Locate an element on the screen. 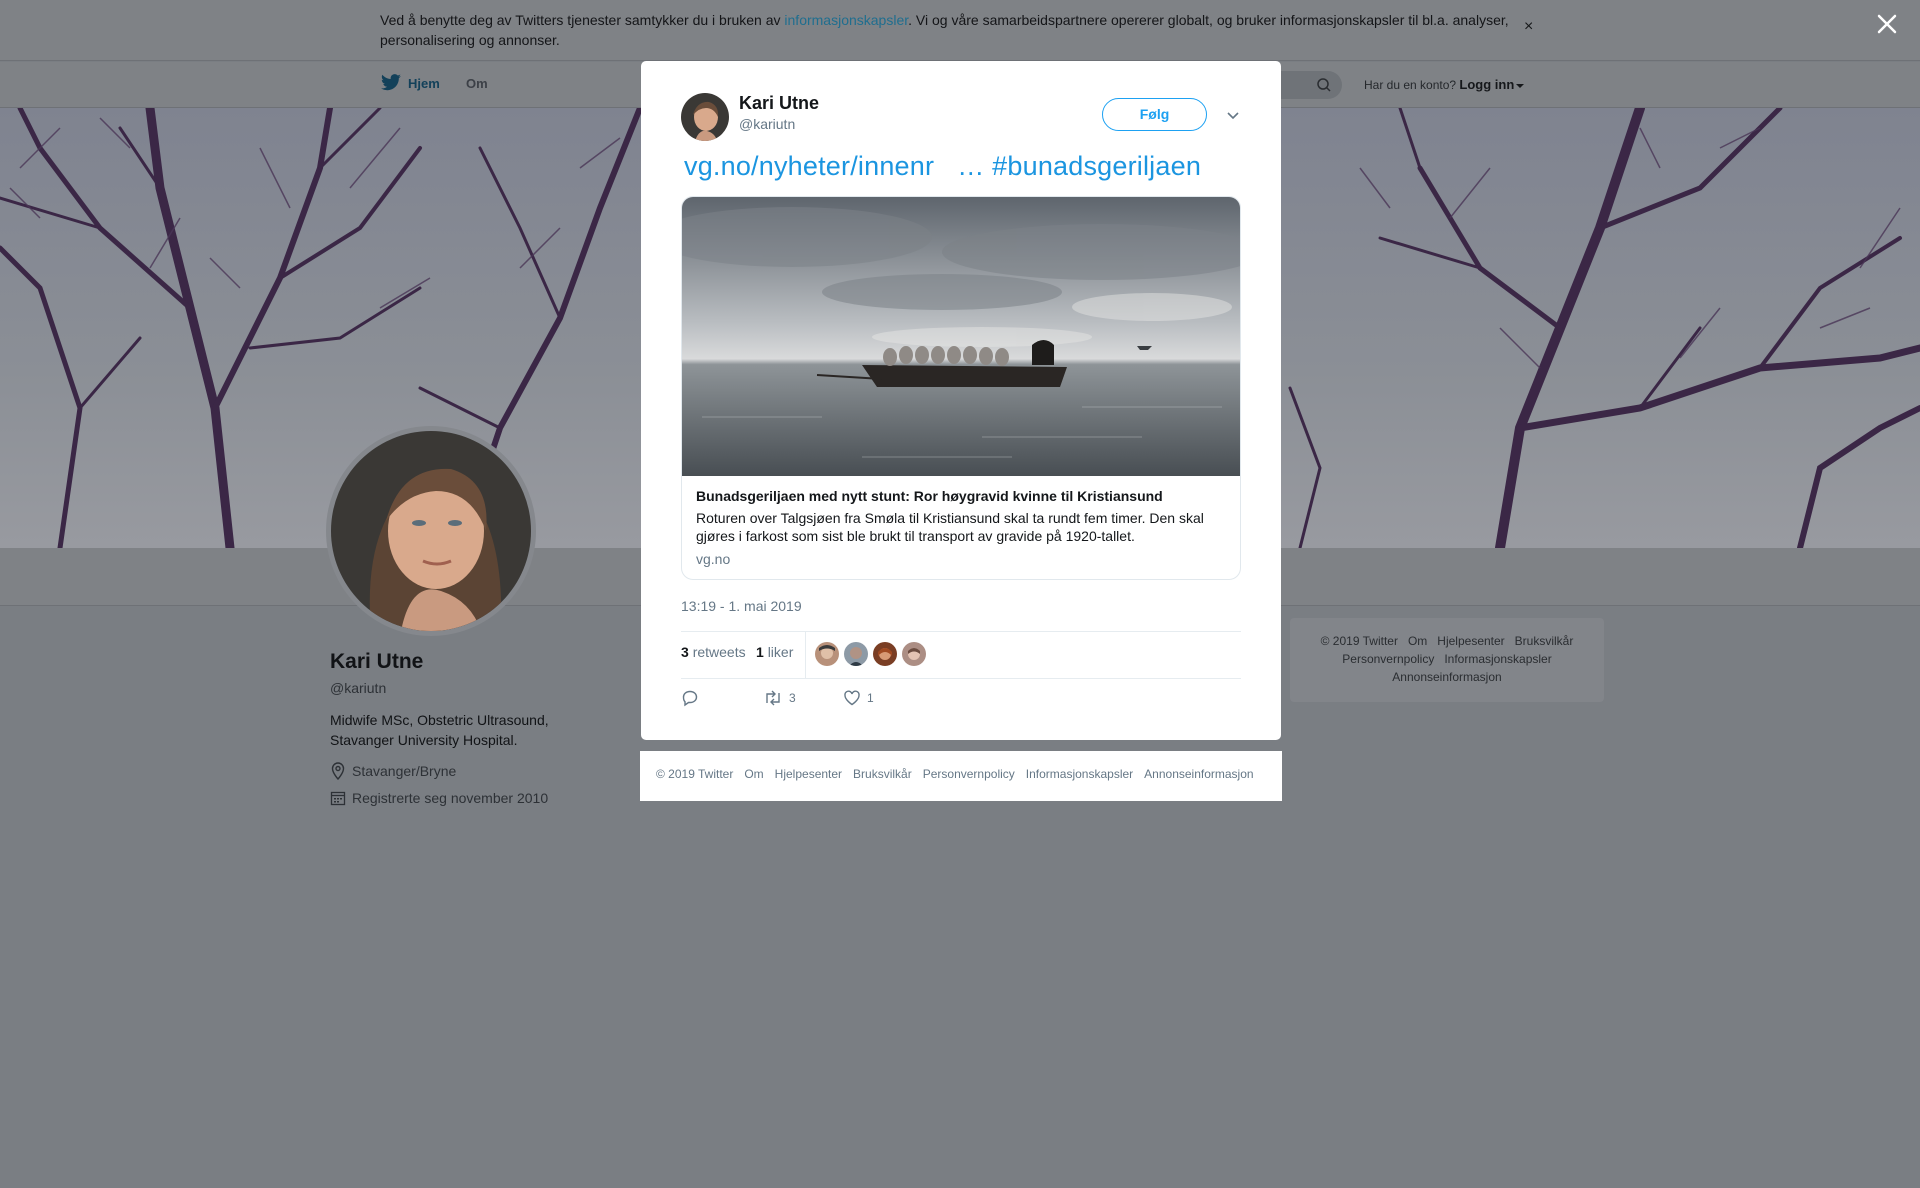 This screenshot has height=1188, width=1920. like-count: 1 liker is located at coordinates (774, 652).